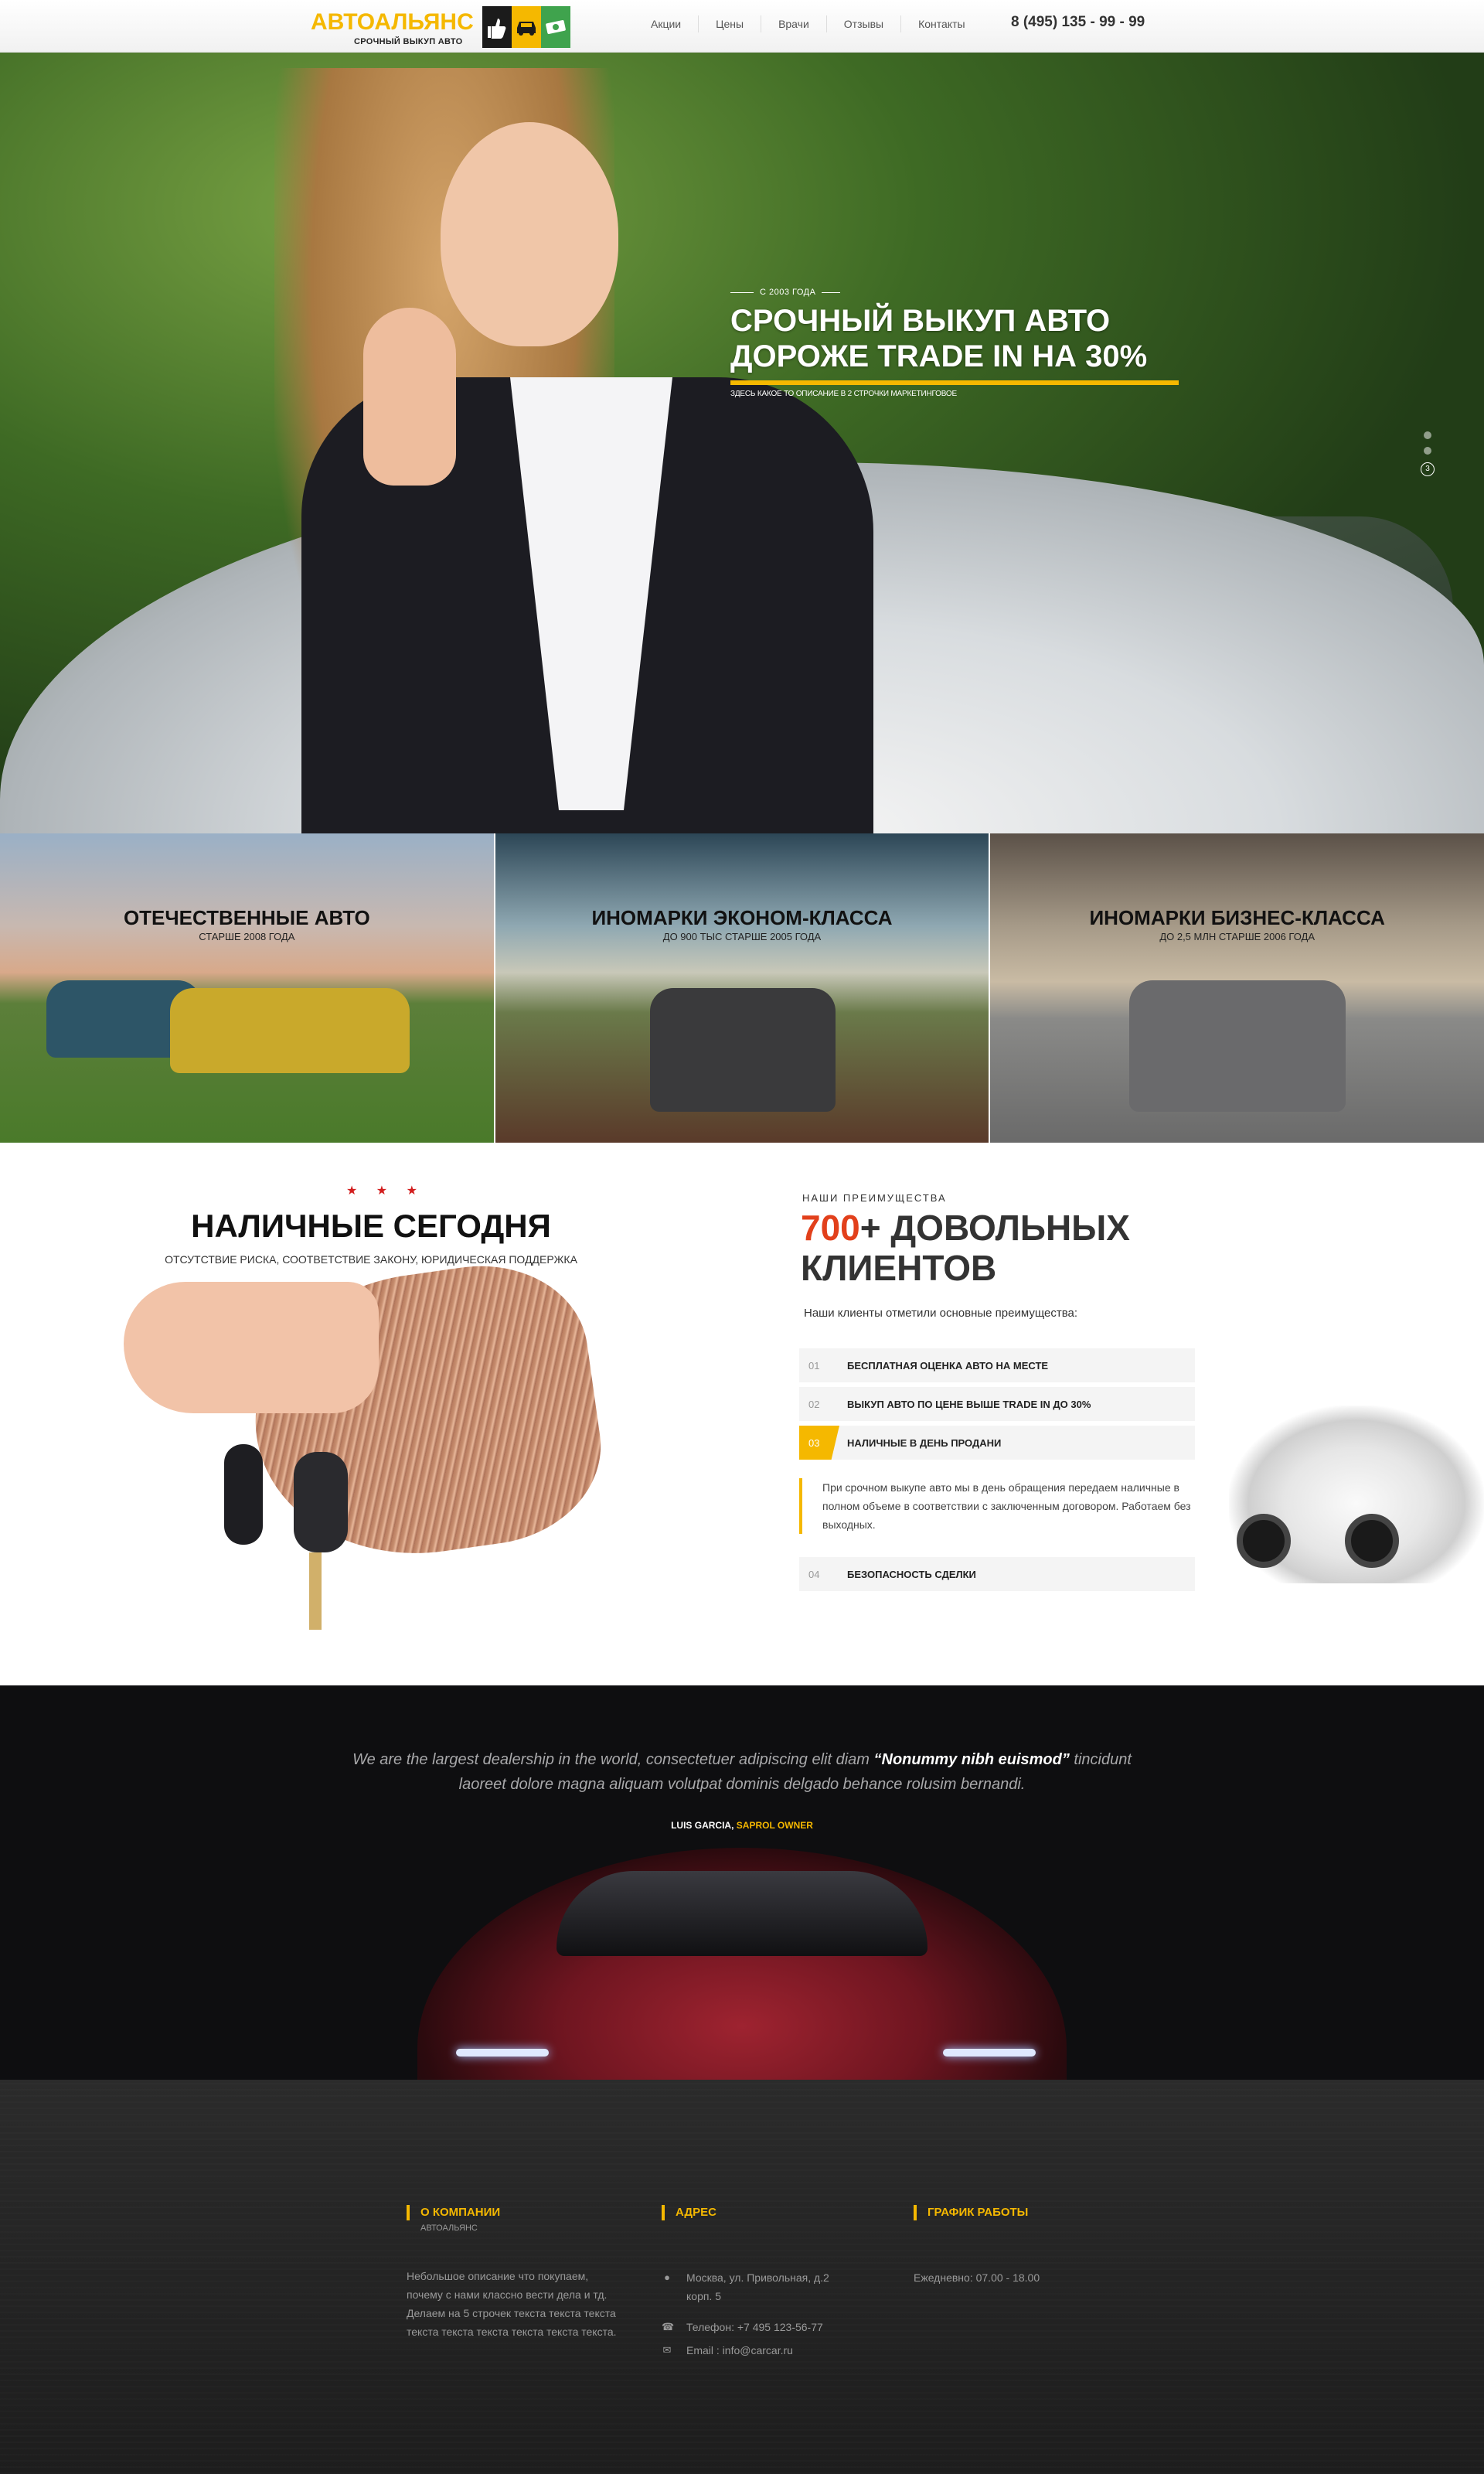 Image resolution: width=1484 pixels, height=2474 pixels. What do you see at coordinates (1237, 936) in the screenshot?
I see `category-subtitle: ДО 2,5 МЛН СТАРШЕ 2006 ГОДА` at bounding box center [1237, 936].